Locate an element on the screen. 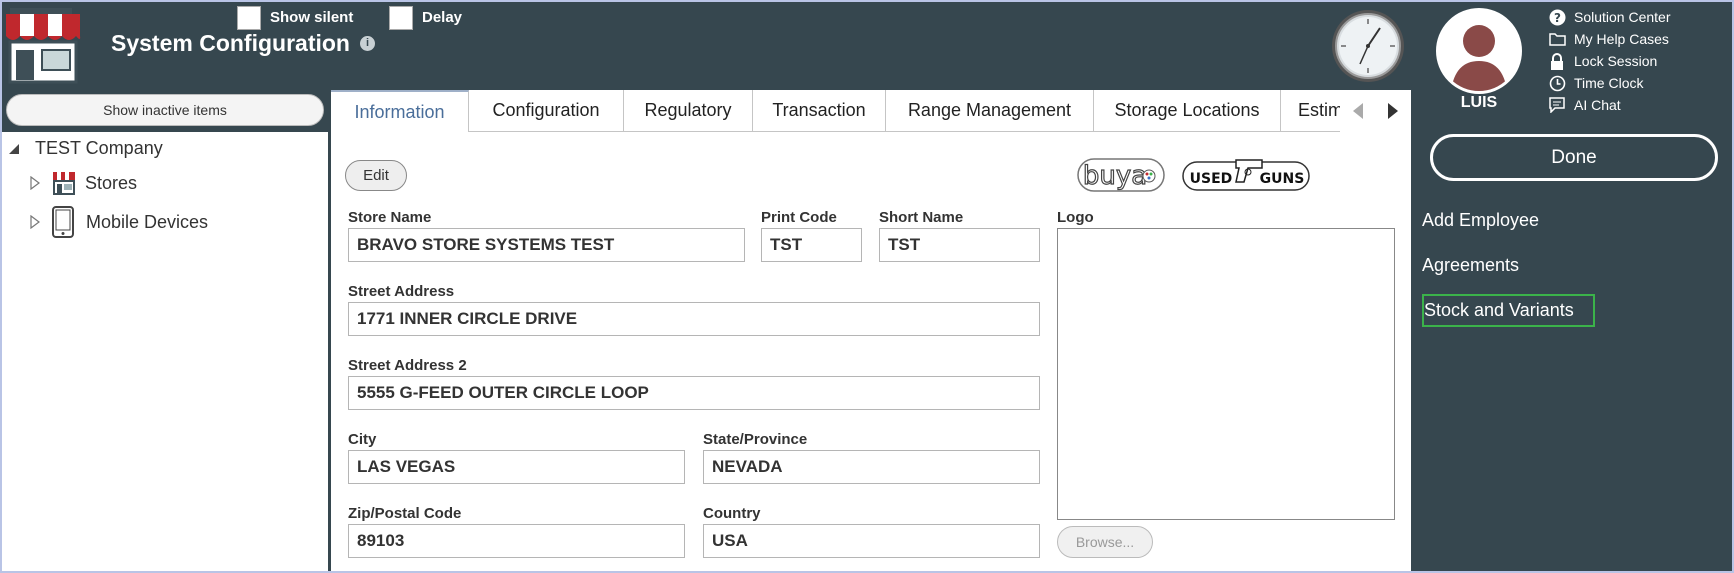  time-clock-link: Time Clock is located at coordinates (1609, 83).